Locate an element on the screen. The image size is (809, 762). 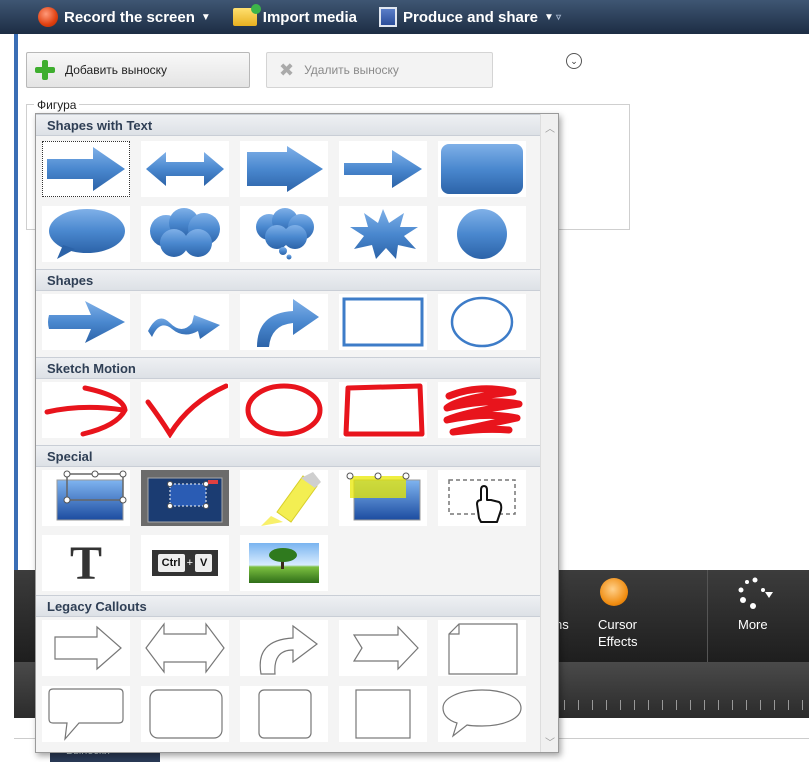
legacy-folded-note is located at coordinates (482, 648).